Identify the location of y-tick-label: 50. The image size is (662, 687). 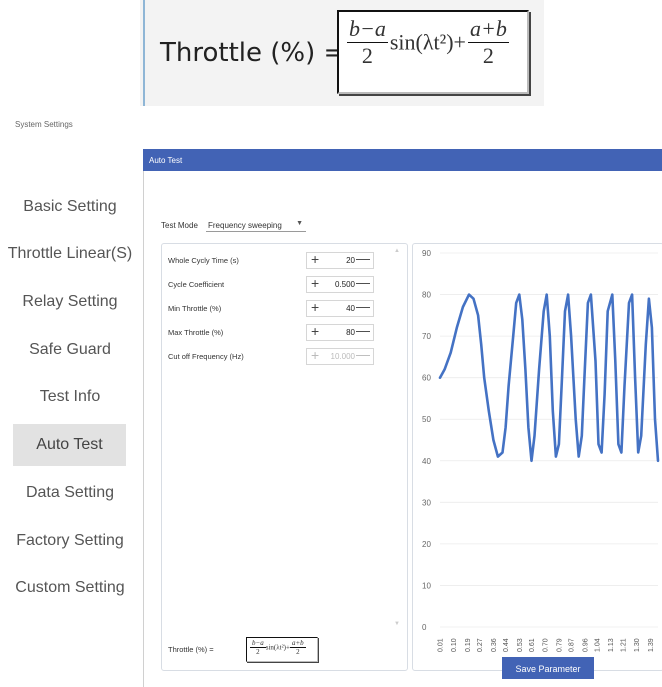
(426, 419).